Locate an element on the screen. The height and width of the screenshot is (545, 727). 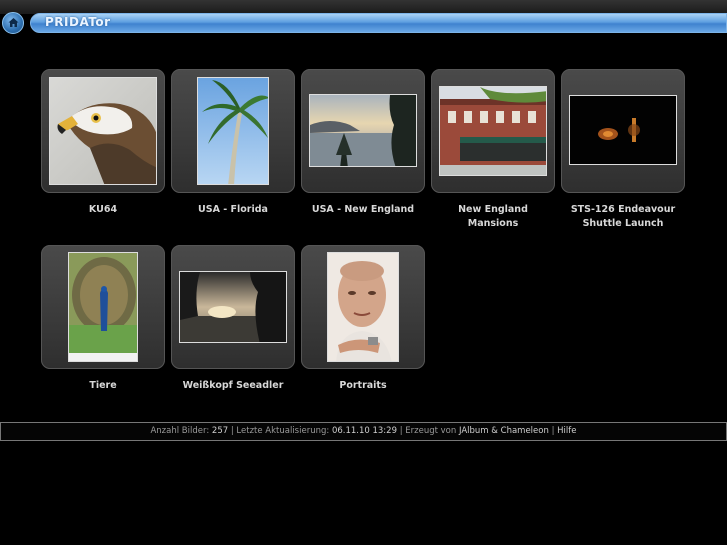
album-label: USA - New England is located at coordinates (363, 210).